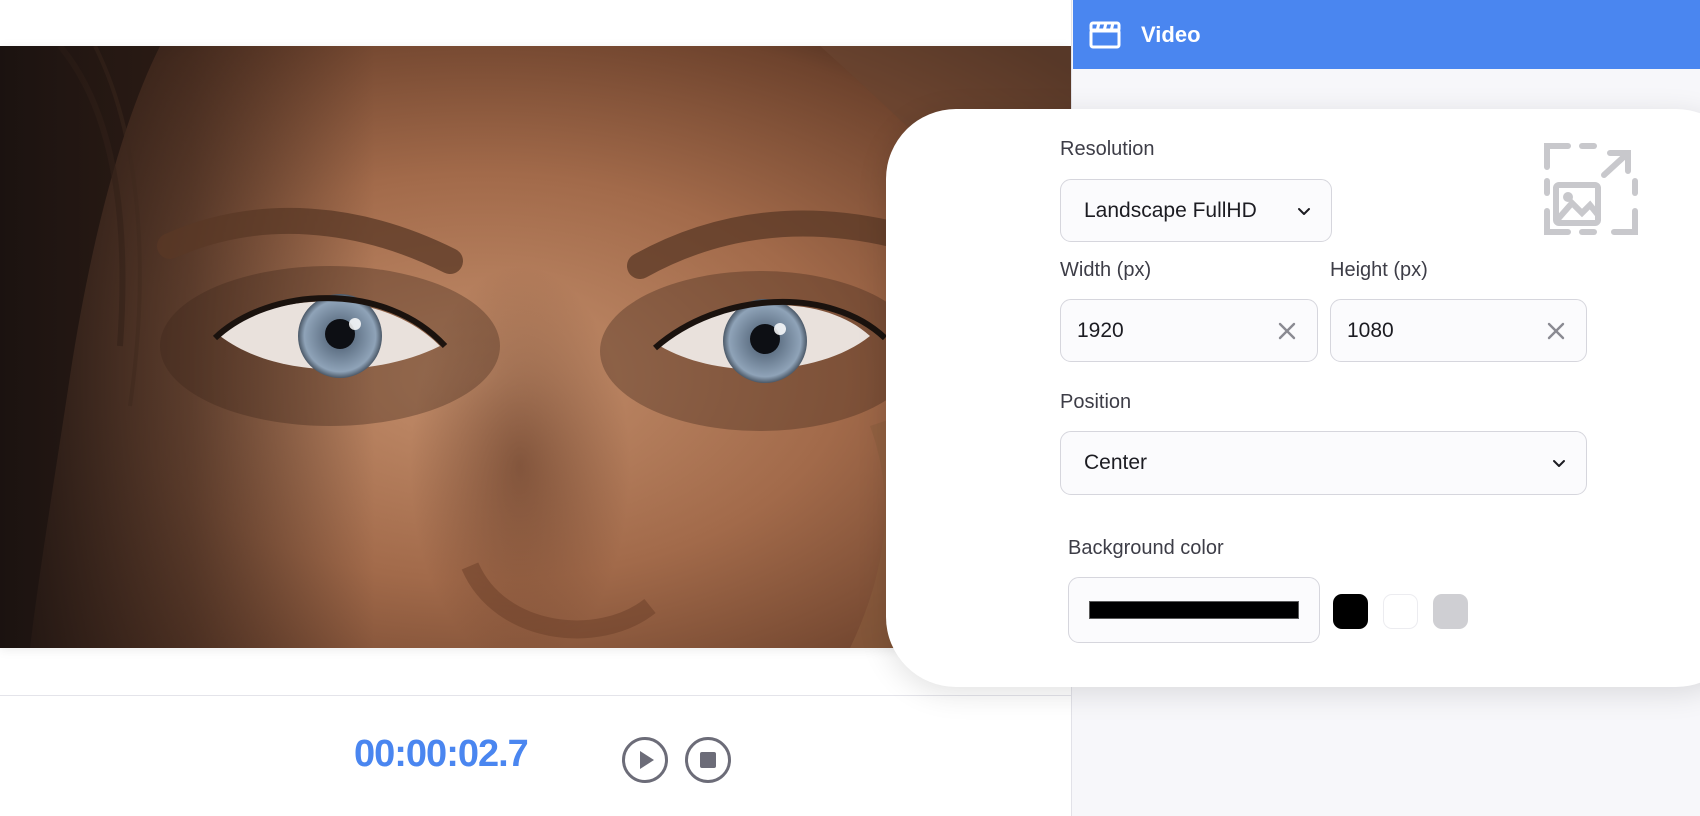  Describe the element at coordinates (535, 23) in the screenshot. I see `preview-top-bar` at that location.